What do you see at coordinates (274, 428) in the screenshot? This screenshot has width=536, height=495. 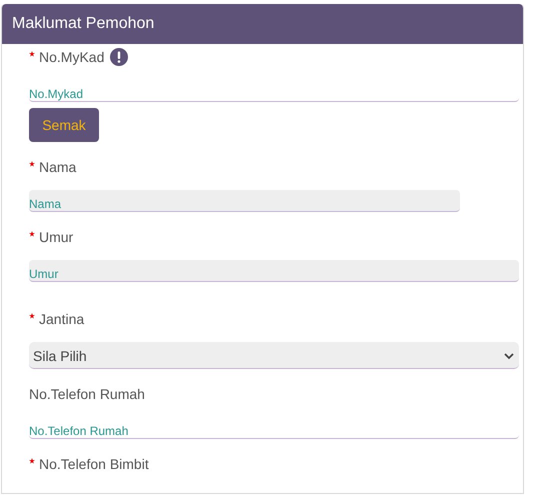 I see `input-field: No.Telefon Rumah` at bounding box center [274, 428].